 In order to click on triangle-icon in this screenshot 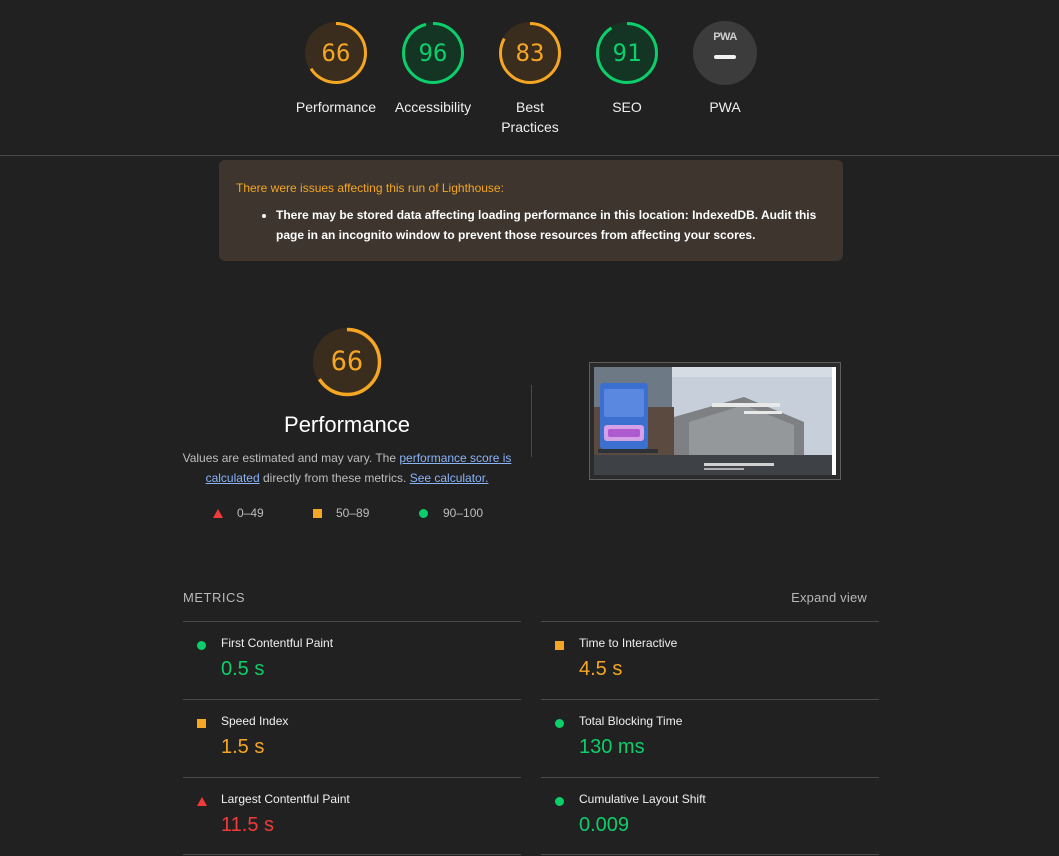, I will do `click(218, 513)`.